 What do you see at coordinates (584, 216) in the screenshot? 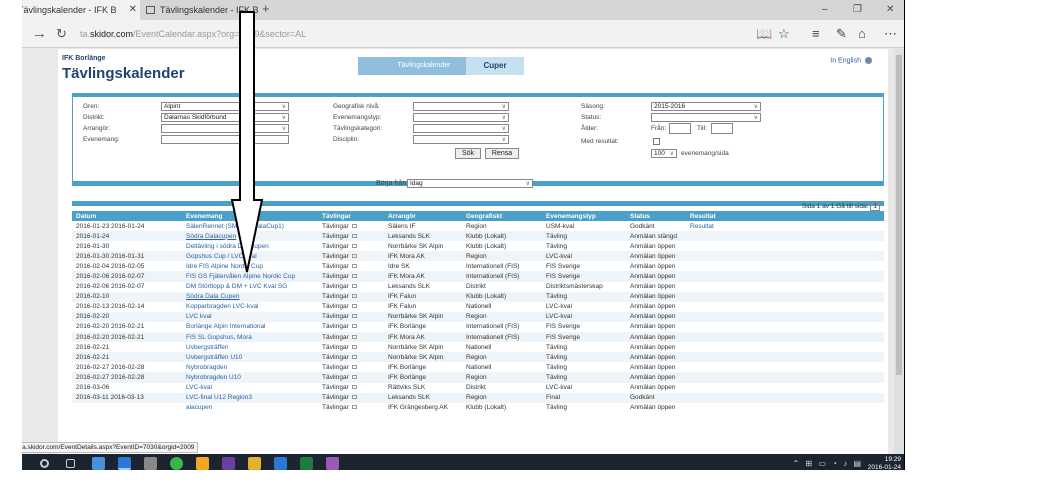
I see `column-header: Evenemangstyp` at bounding box center [584, 216].